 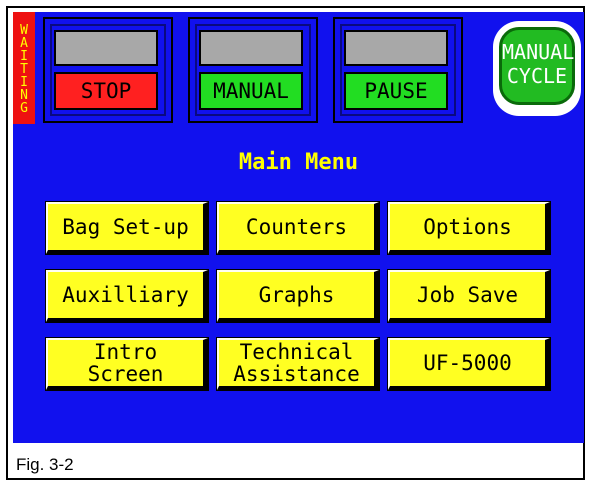 I want to click on menu-button-label: Counters, so click(x=296, y=227).